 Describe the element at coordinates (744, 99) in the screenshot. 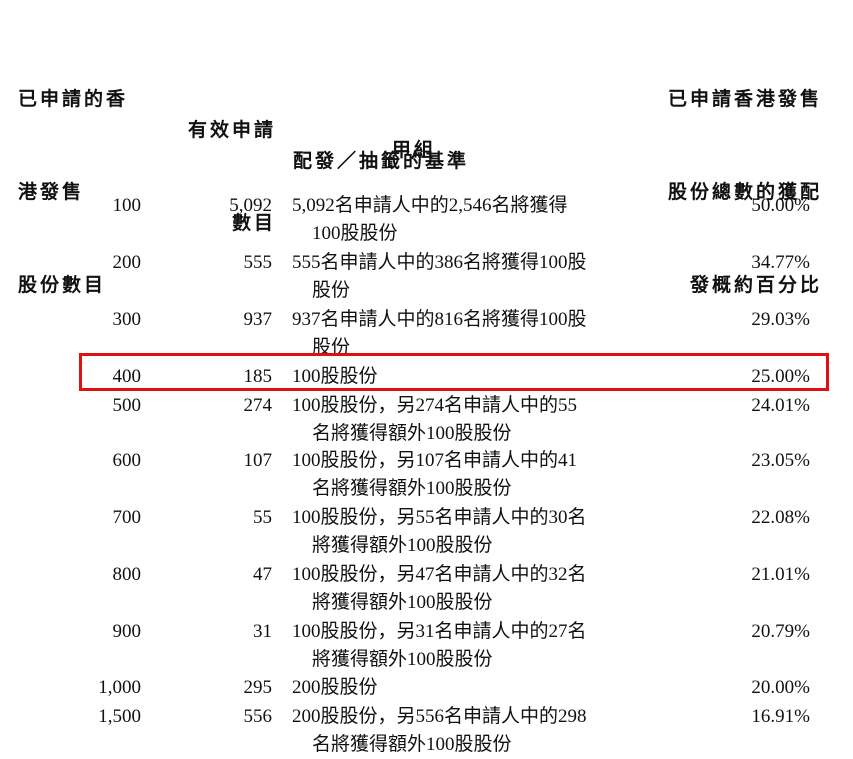

I see `header-line: 已申請香港發售` at that location.